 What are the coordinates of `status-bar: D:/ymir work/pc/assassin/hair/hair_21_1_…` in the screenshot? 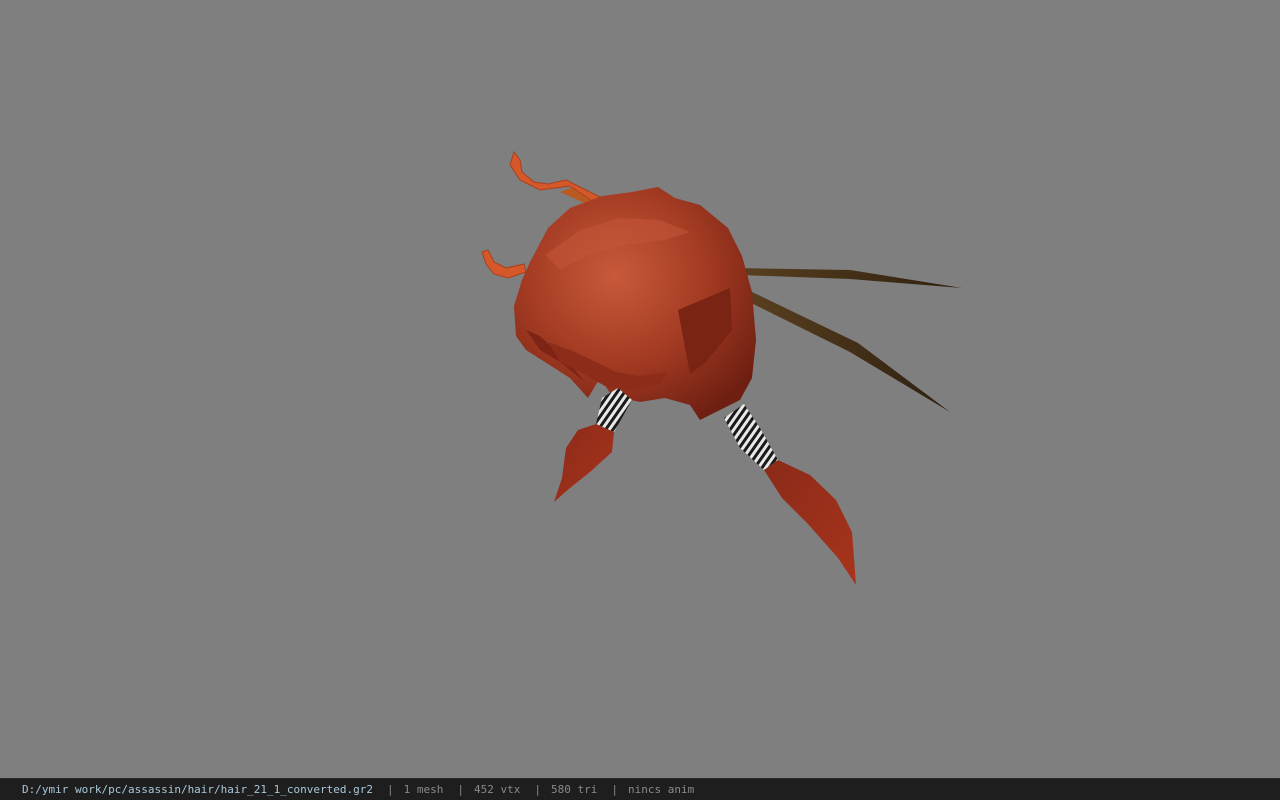 It's located at (640, 789).